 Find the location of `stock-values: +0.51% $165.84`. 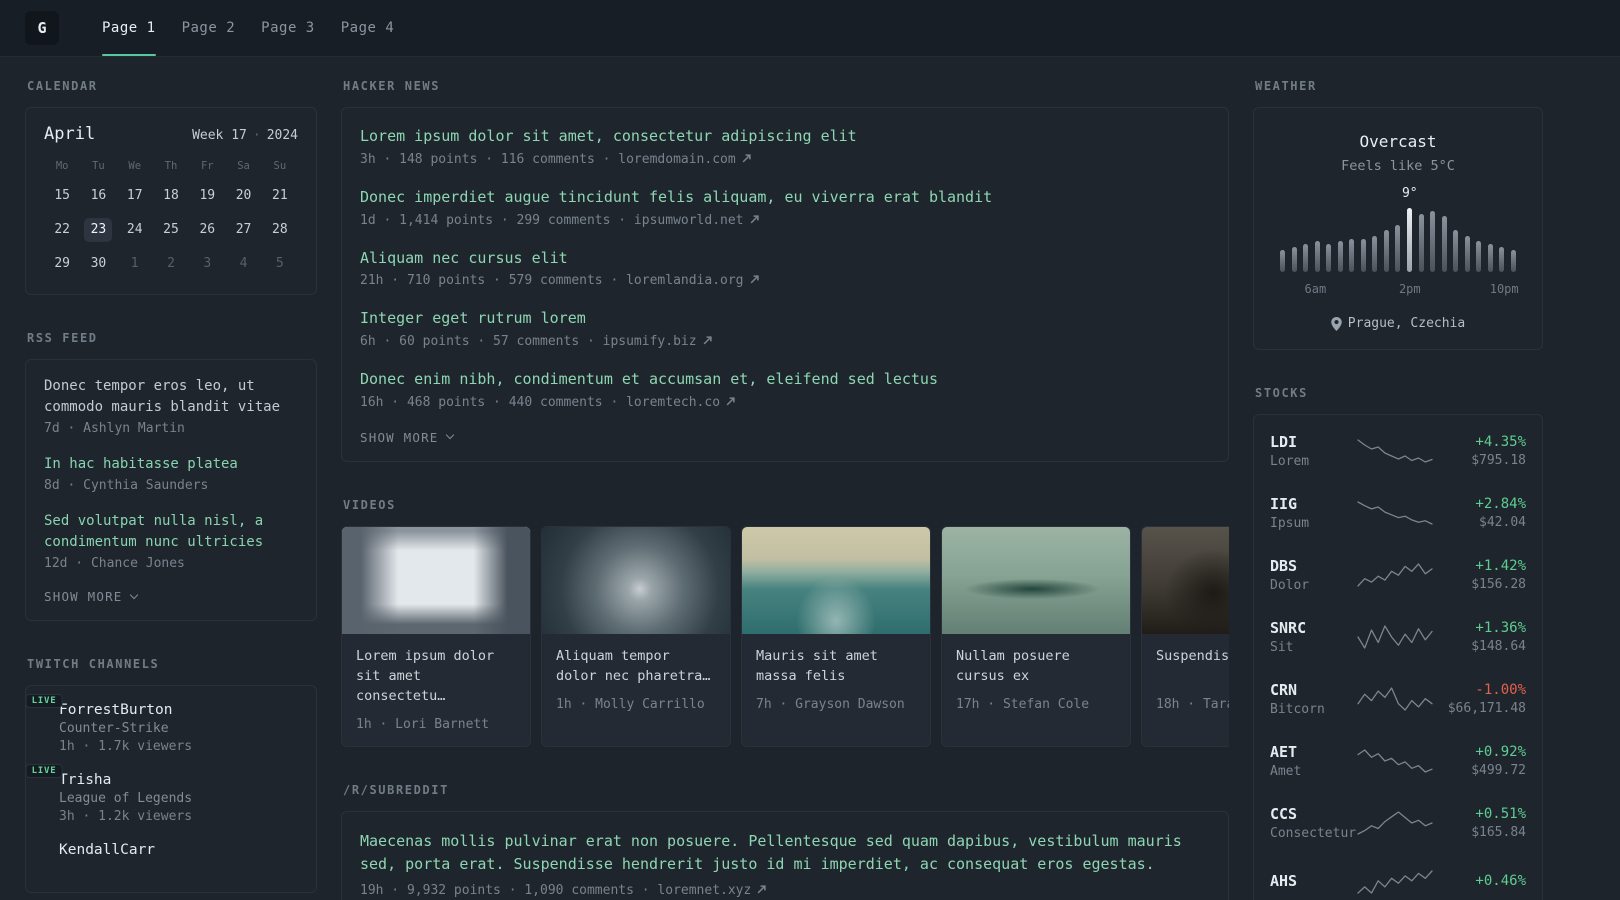

stock-values: +0.51% $165.84 is located at coordinates (1480, 823).